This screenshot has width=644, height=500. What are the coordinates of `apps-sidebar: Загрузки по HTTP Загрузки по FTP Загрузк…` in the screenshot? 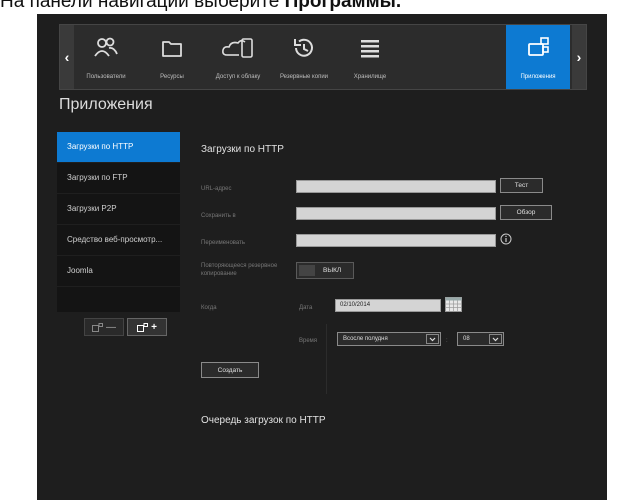 It's located at (118, 222).